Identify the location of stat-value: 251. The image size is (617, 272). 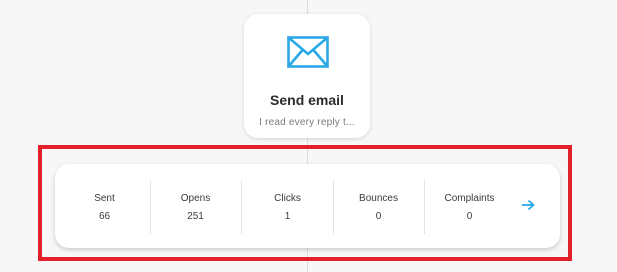
(195, 216).